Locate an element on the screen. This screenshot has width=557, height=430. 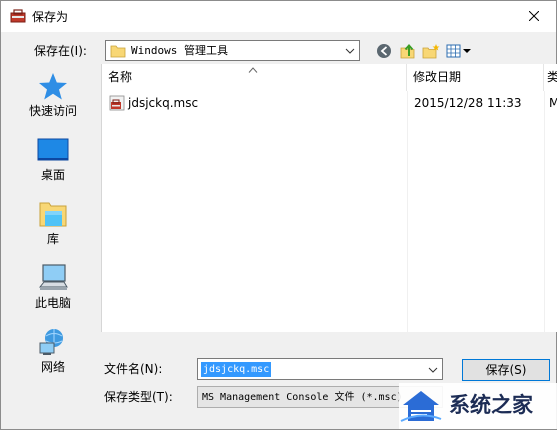
column-type-label: 类 is located at coordinates (552, 77).